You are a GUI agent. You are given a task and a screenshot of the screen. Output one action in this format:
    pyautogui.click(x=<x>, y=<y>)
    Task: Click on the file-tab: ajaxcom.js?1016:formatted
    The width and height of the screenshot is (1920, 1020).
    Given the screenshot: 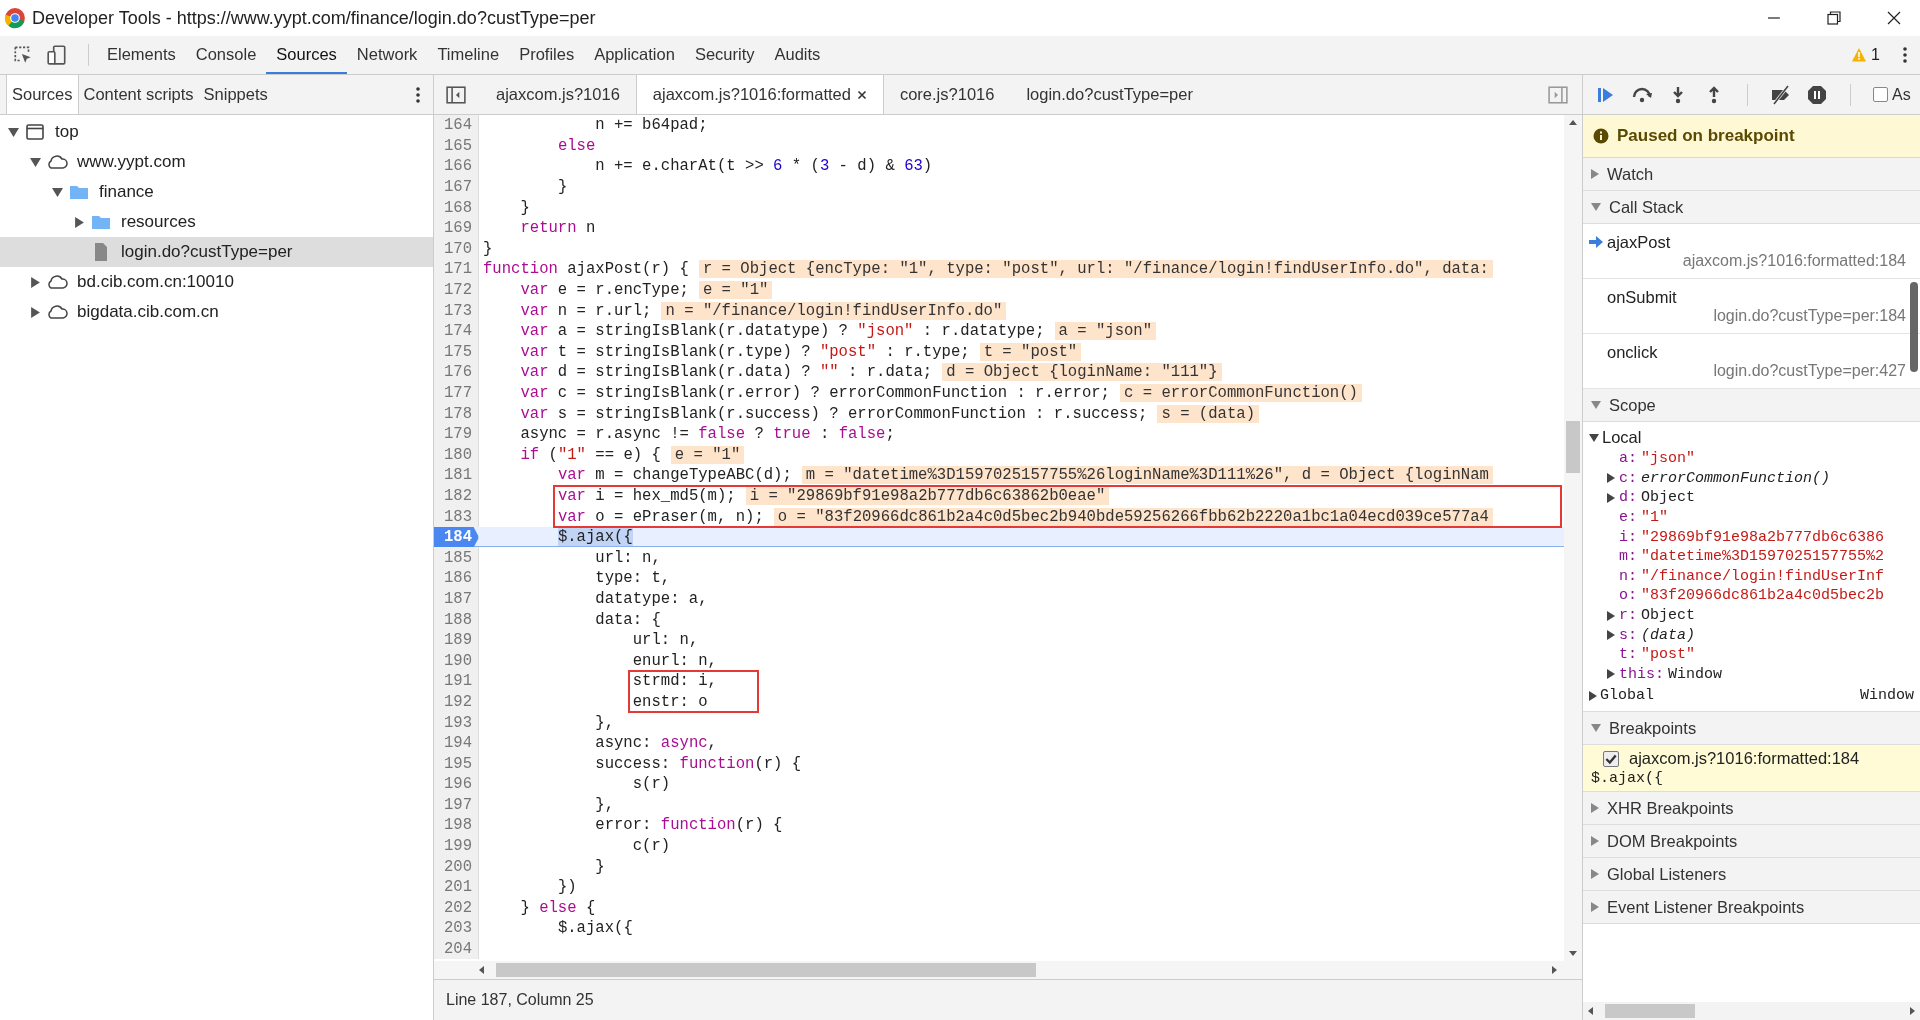 What is the action you would take?
    pyautogui.click(x=759, y=94)
    